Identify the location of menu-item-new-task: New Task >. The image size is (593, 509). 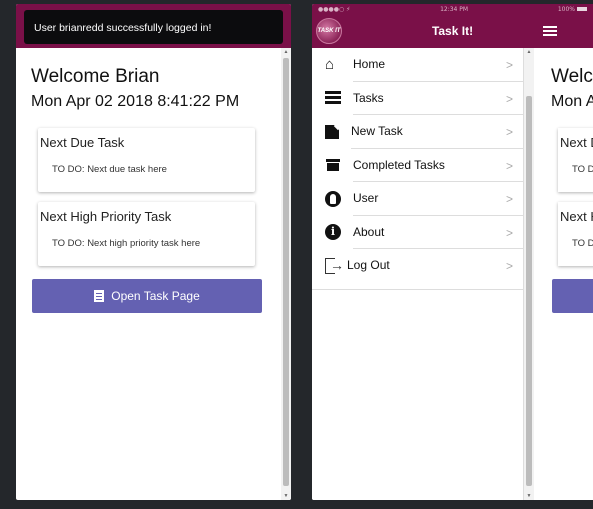
(417, 132).